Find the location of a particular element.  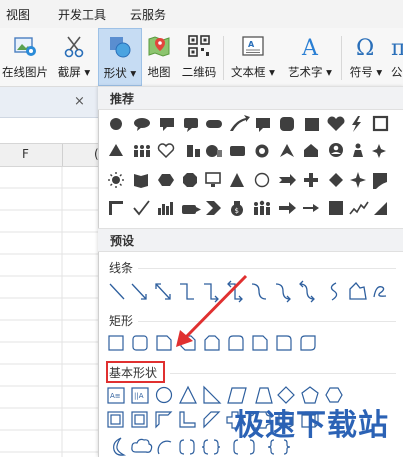

shape-person-circle is located at coordinates (336, 150).